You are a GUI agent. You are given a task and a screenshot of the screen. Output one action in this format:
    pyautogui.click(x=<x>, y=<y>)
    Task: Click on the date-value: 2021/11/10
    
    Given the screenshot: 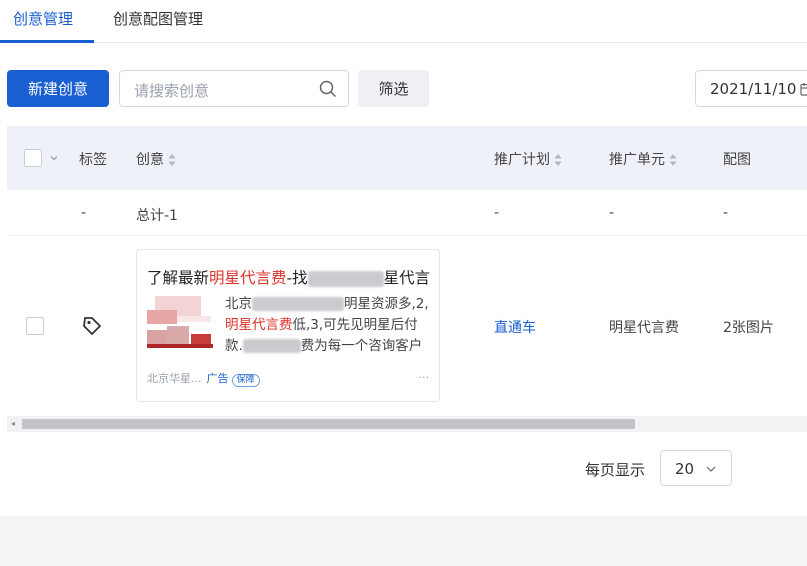 What is the action you would take?
    pyautogui.click(x=753, y=89)
    